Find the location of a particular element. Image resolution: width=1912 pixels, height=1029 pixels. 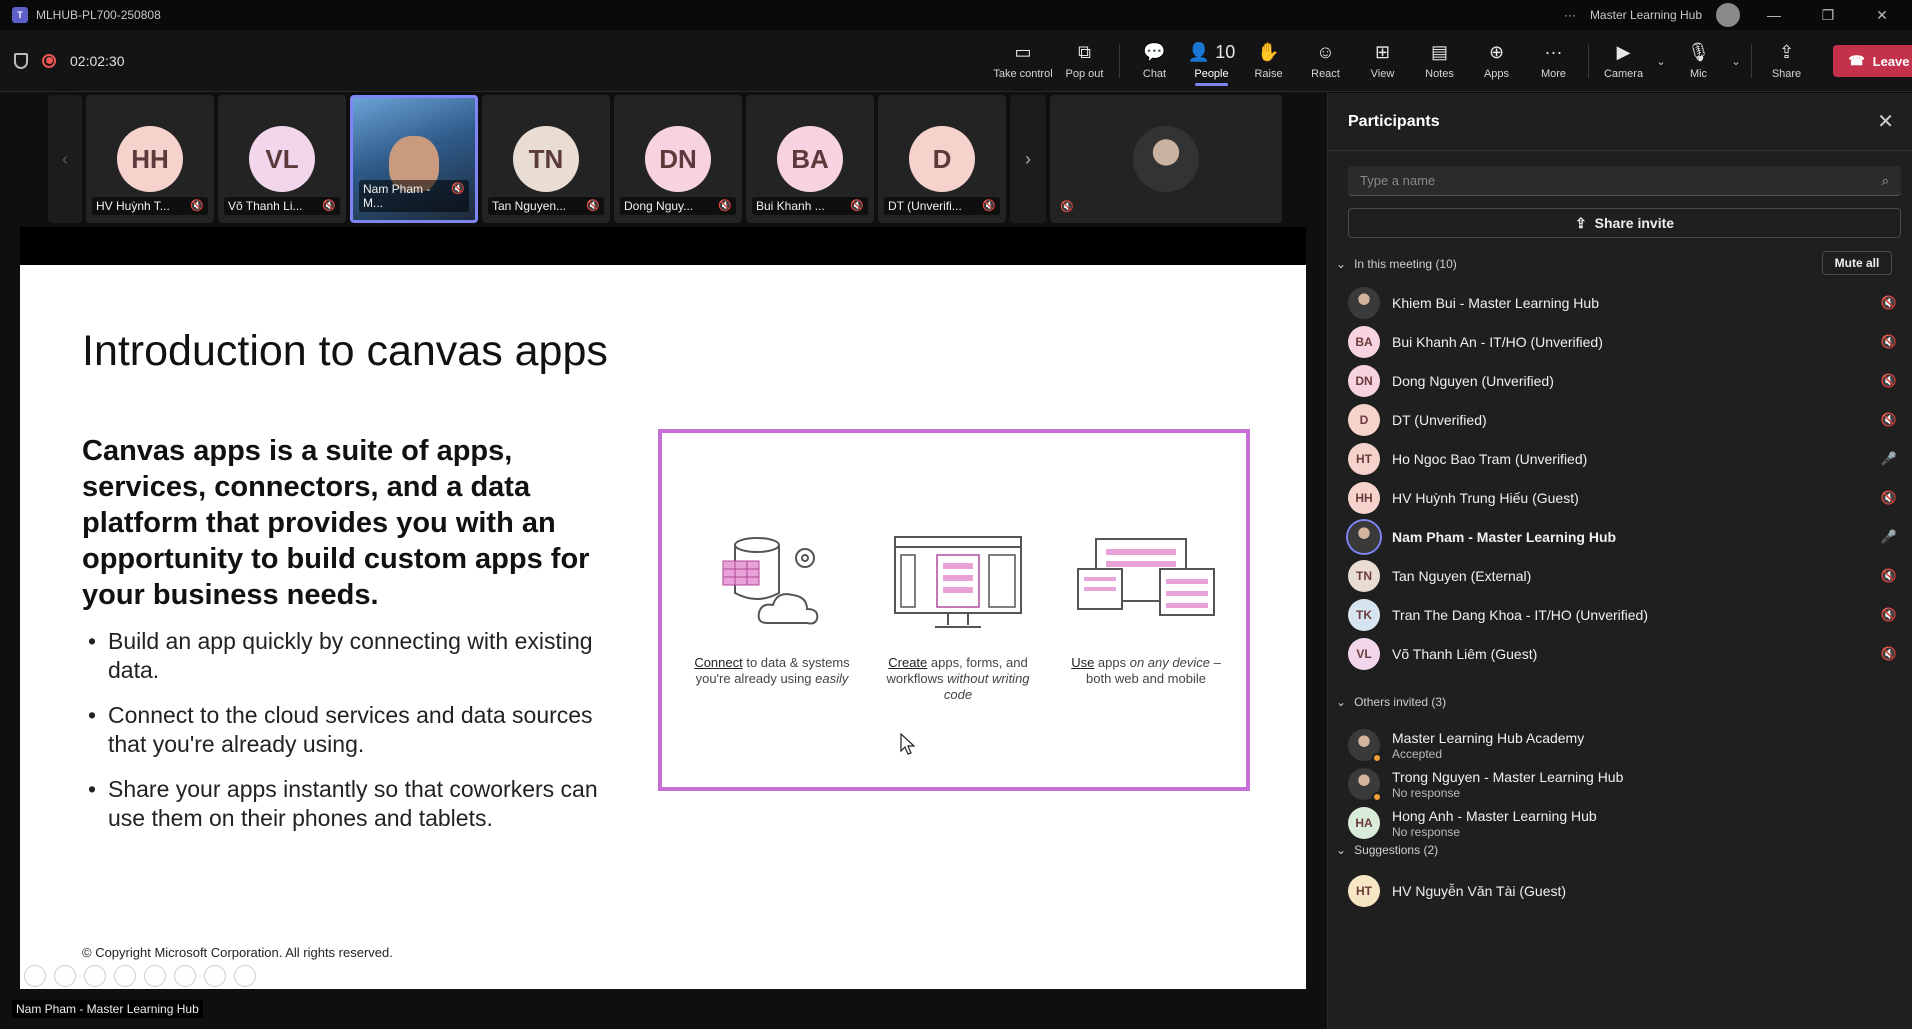

close-window-icon: ✕ is located at coordinates (1882, 15).